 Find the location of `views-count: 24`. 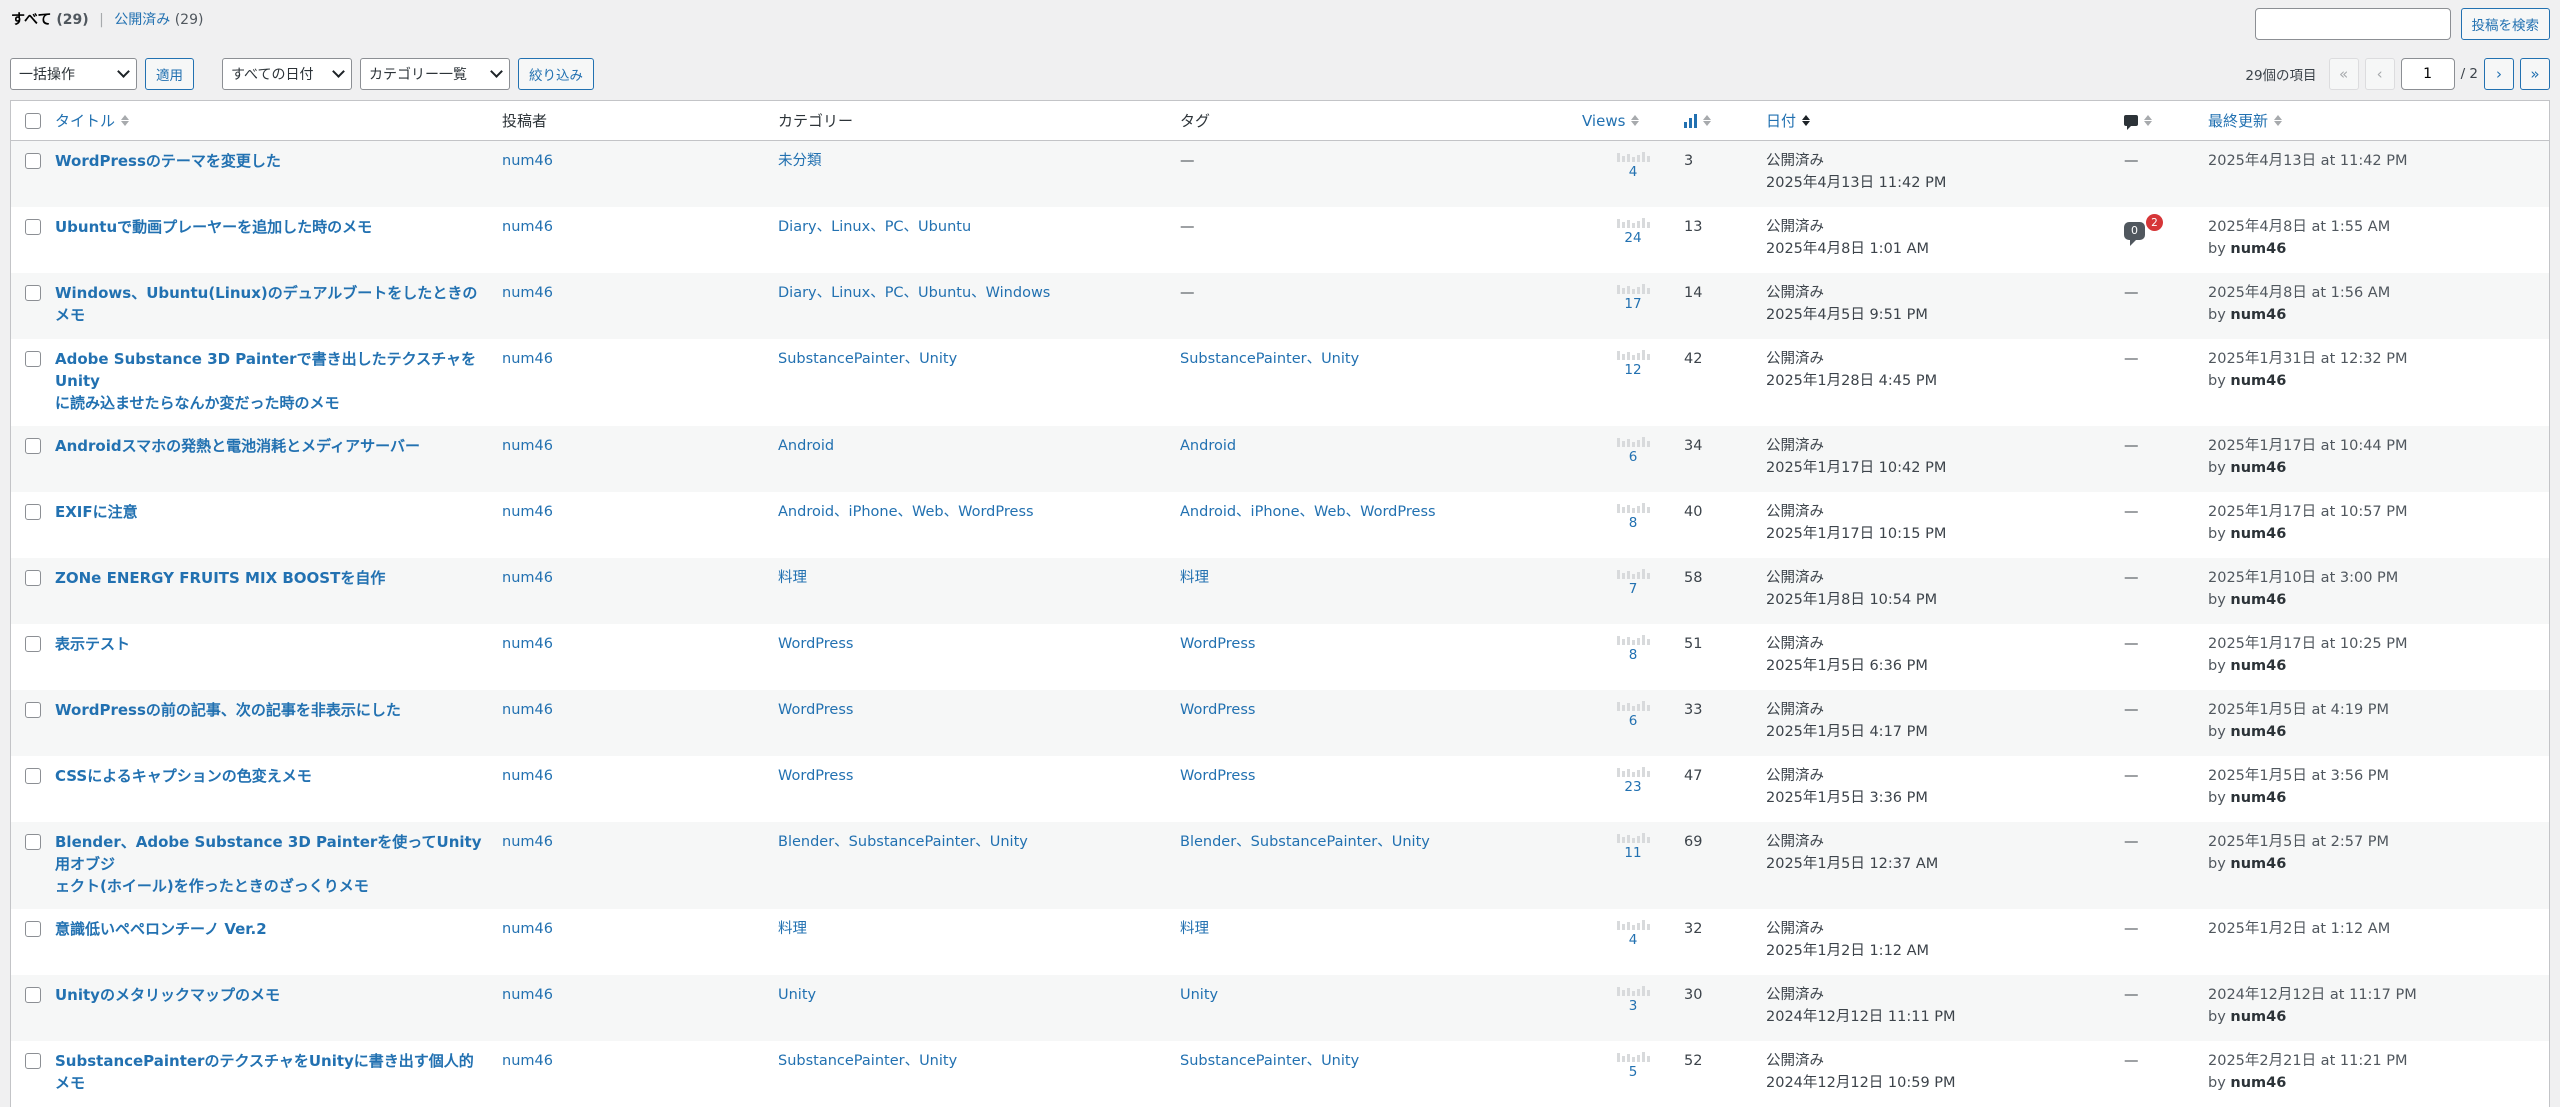

views-count: 24 is located at coordinates (1632, 238).